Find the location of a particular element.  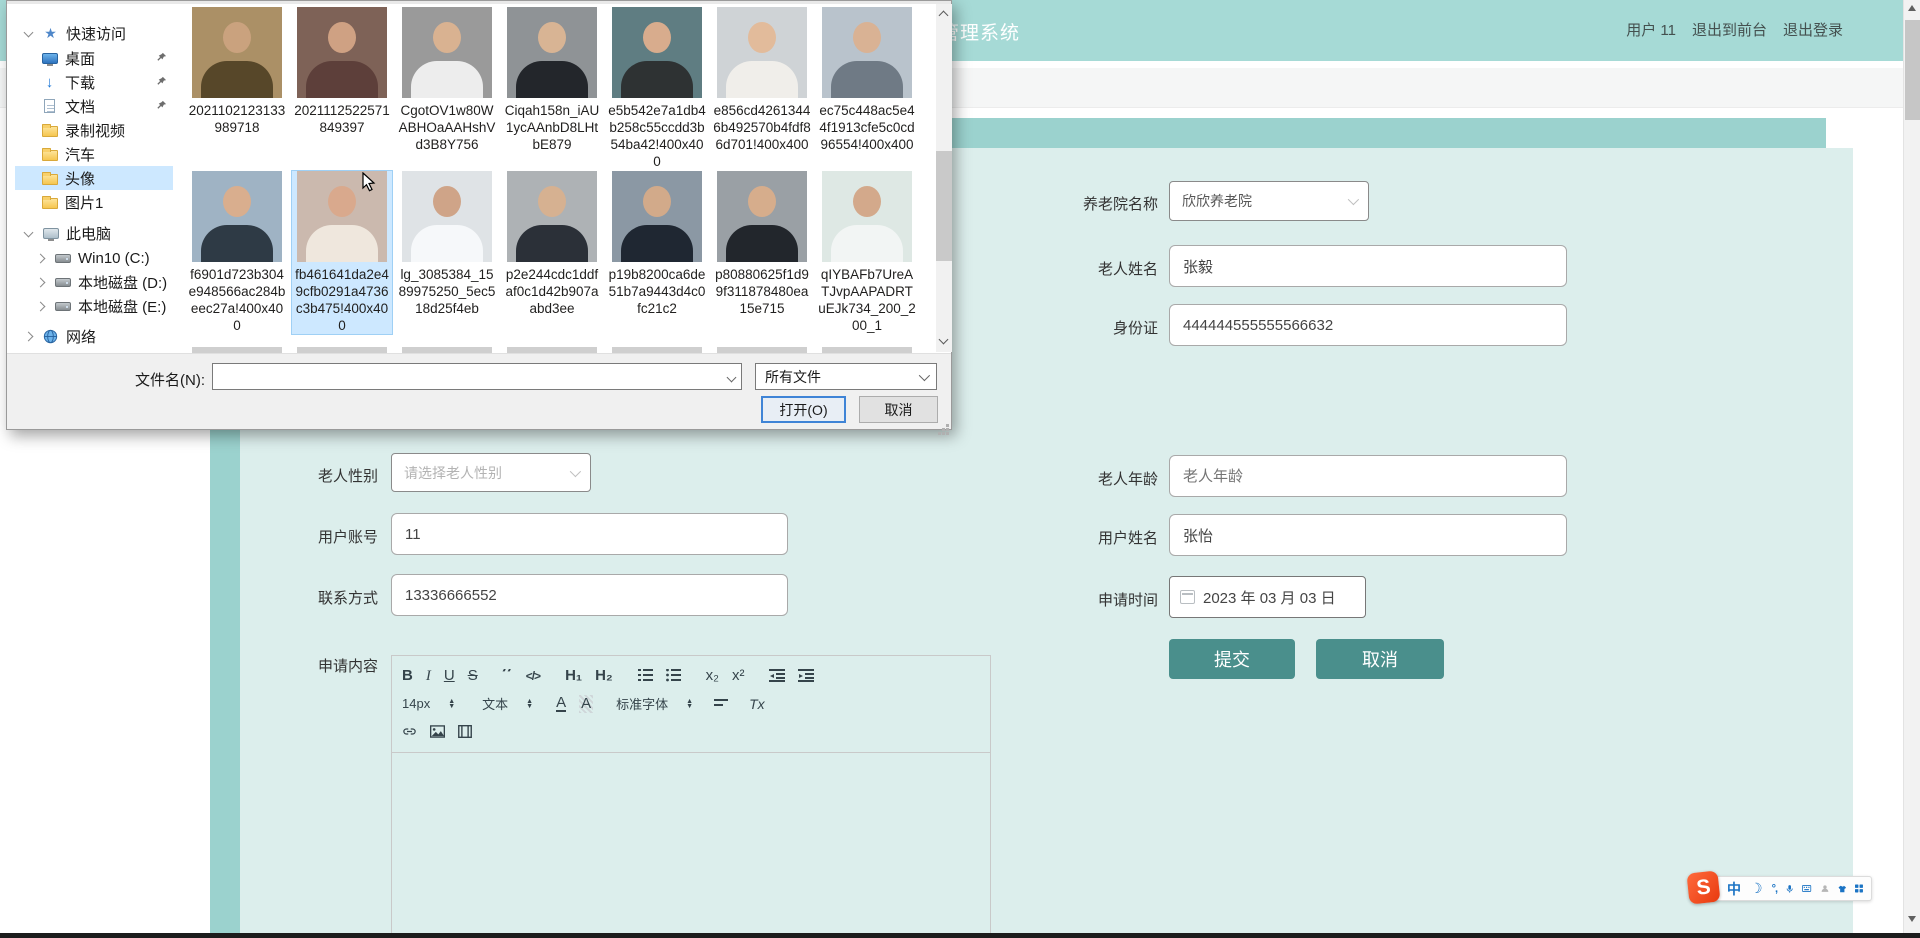

file-item: e856cd42613446b492570b4fdf86d701!400x400 is located at coordinates (762, 80).